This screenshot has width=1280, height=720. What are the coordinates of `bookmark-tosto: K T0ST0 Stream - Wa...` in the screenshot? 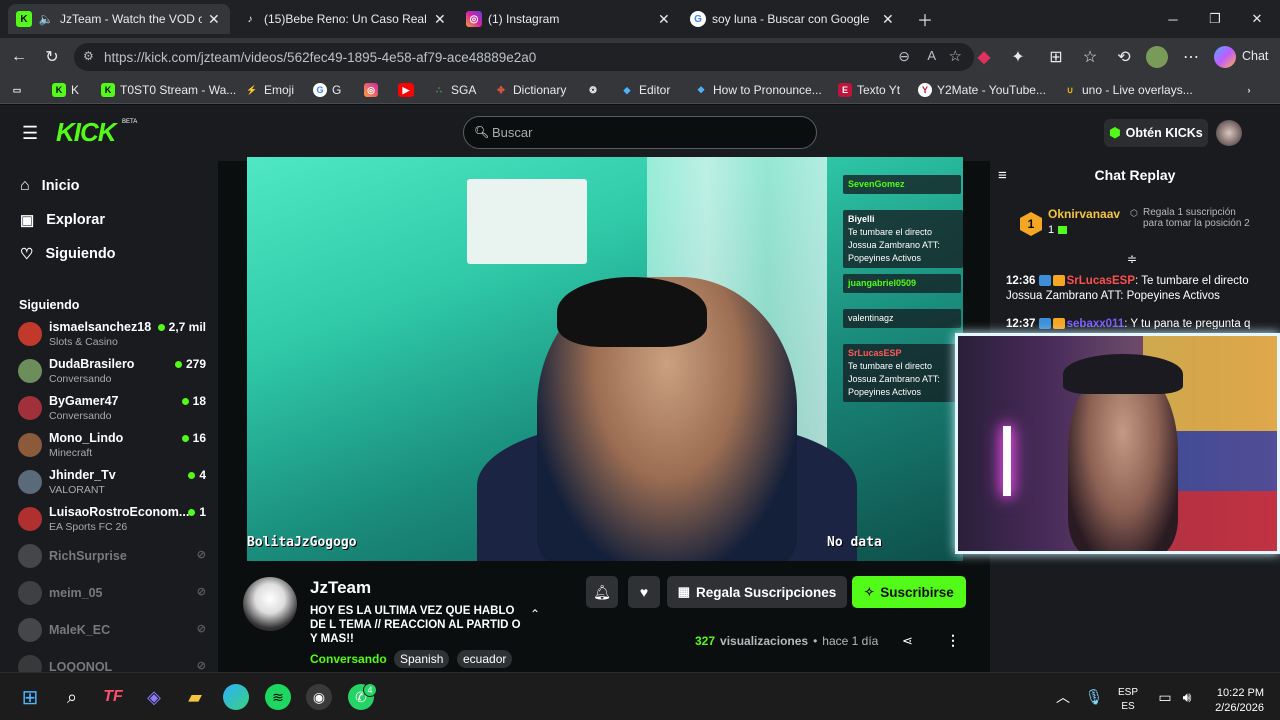 It's located at (168, 90).